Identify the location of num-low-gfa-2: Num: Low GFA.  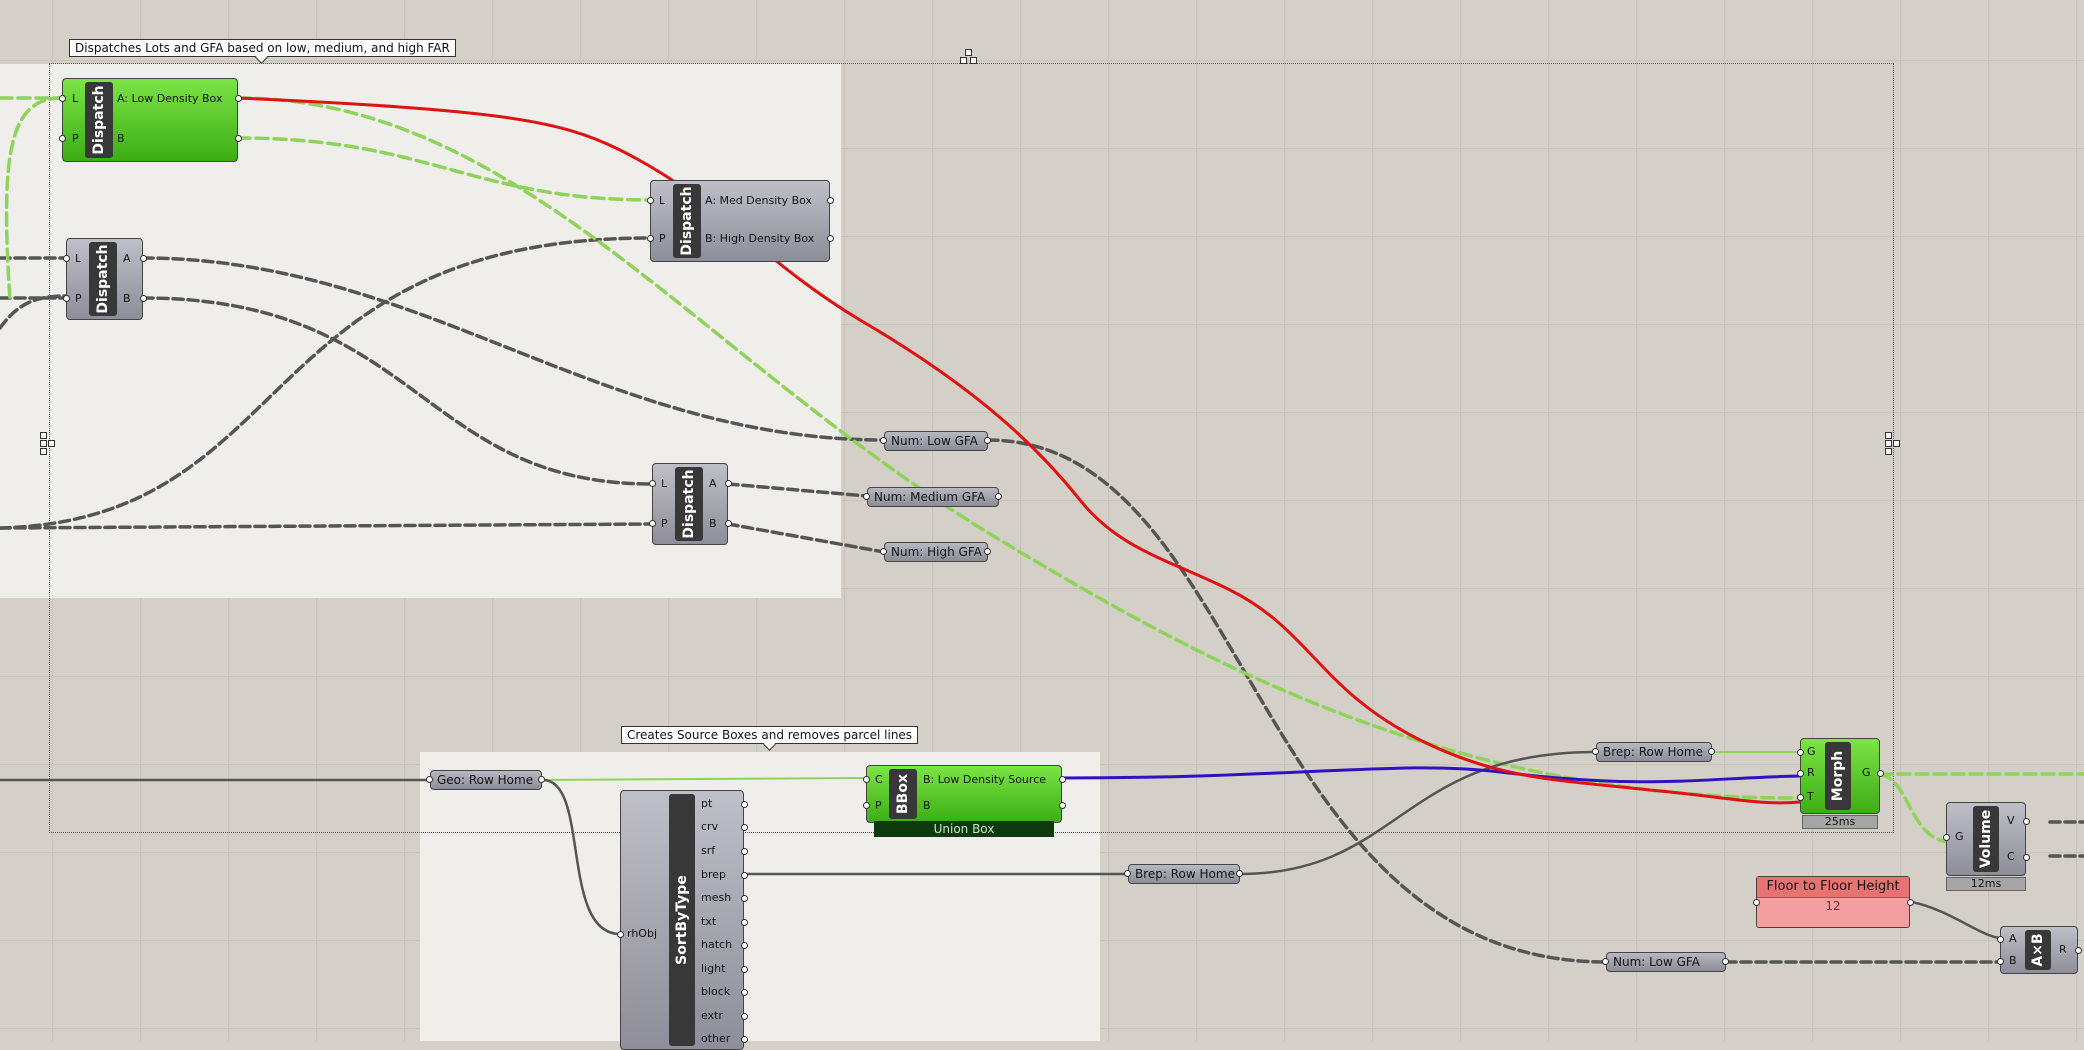
(1666, 962).